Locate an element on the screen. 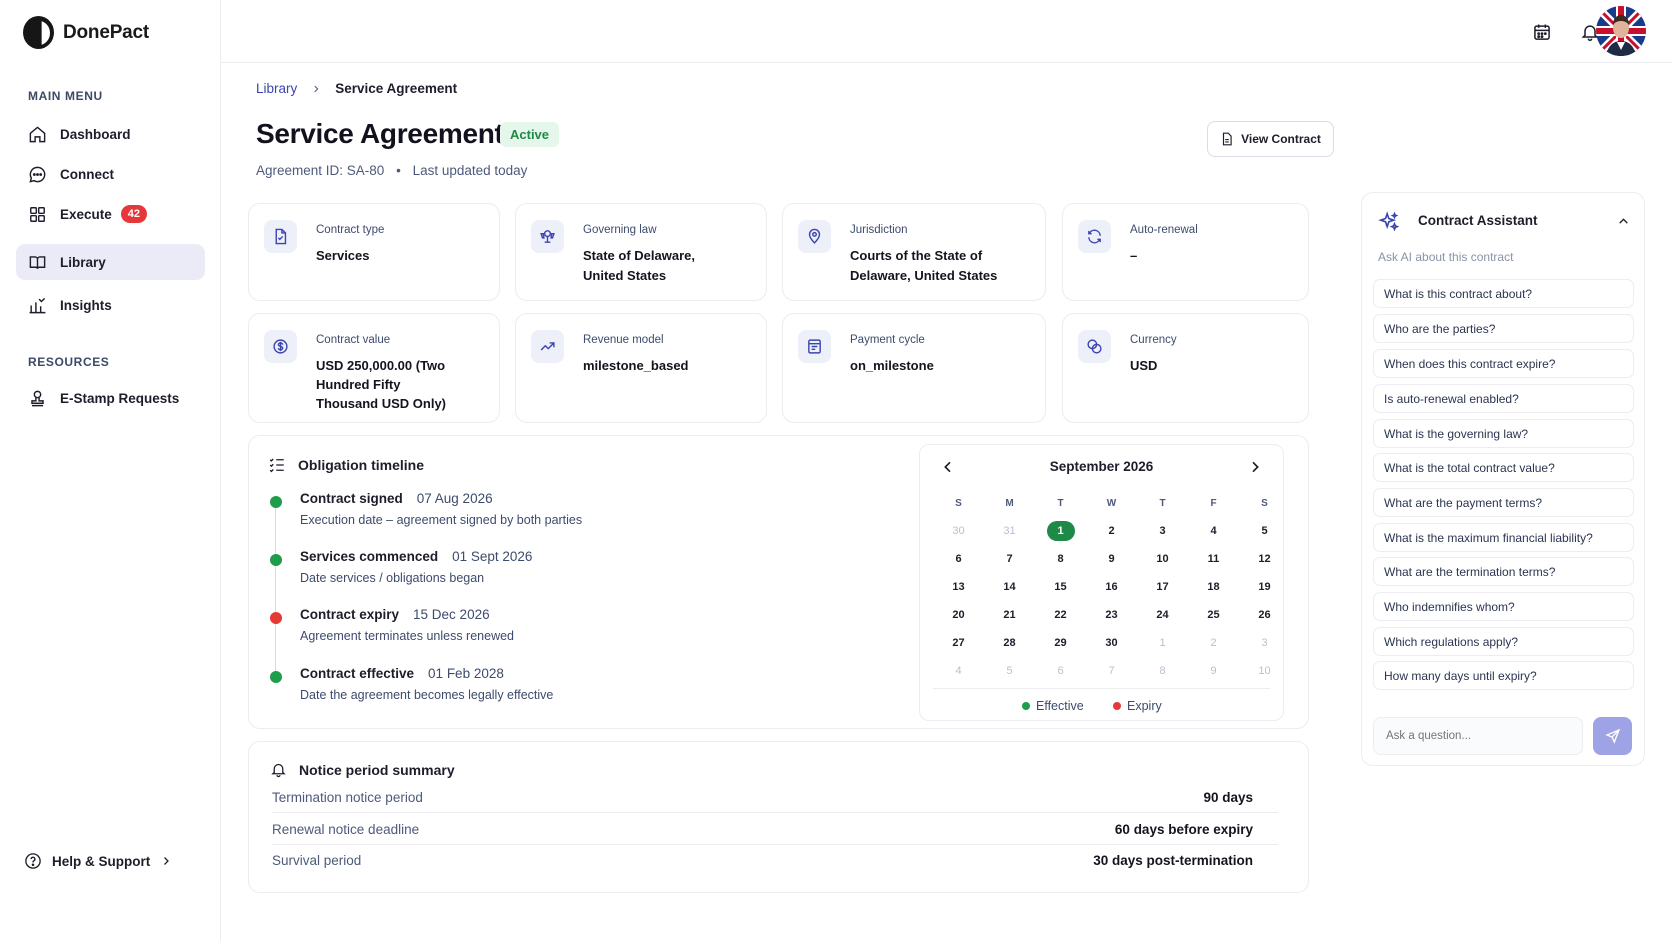  event-dot is located at coordinates (276, 618).